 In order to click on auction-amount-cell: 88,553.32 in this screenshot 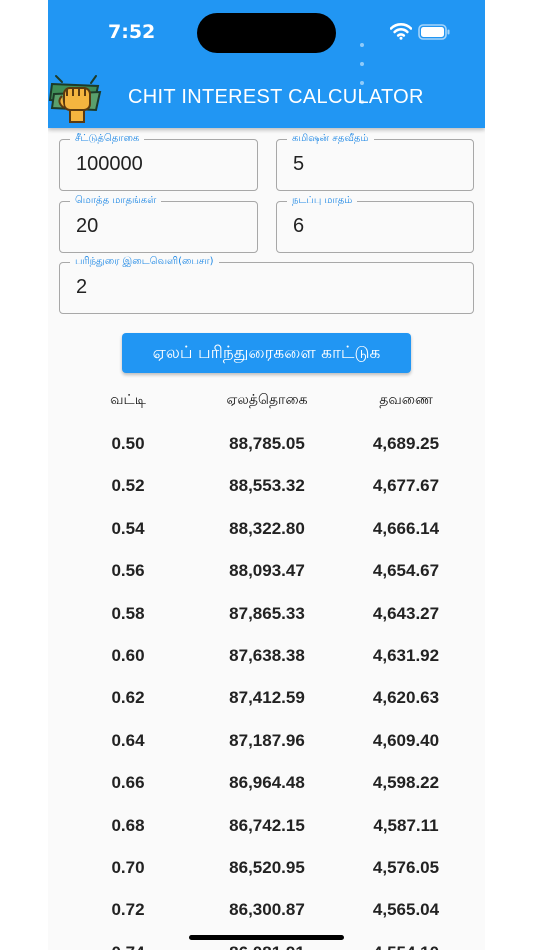, I will do `click(267, 486)`.